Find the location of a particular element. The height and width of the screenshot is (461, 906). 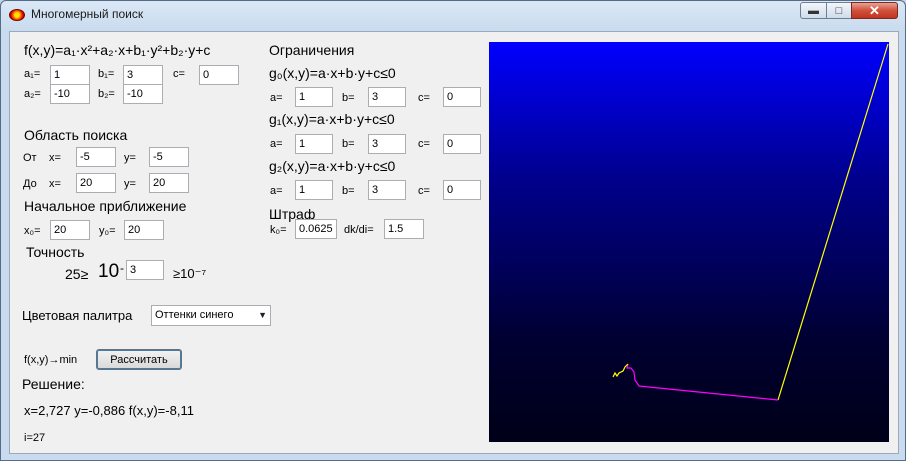

precision-suffix: ≥10⁻⁷ is located at coordinates (190, 273).